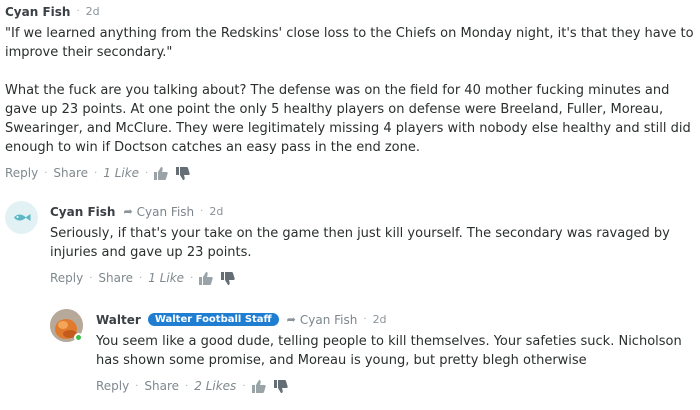  What do you see at coordinates (350, 11) in the screenshot?
I see `comment-header: Cyan Fish · 2d` at bounding box center [350, 11].